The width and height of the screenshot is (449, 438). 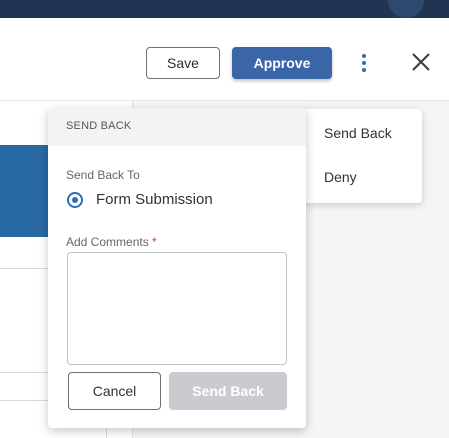 I want to click on send-back-to-label: Send Back To, so click(x=103, y=175).